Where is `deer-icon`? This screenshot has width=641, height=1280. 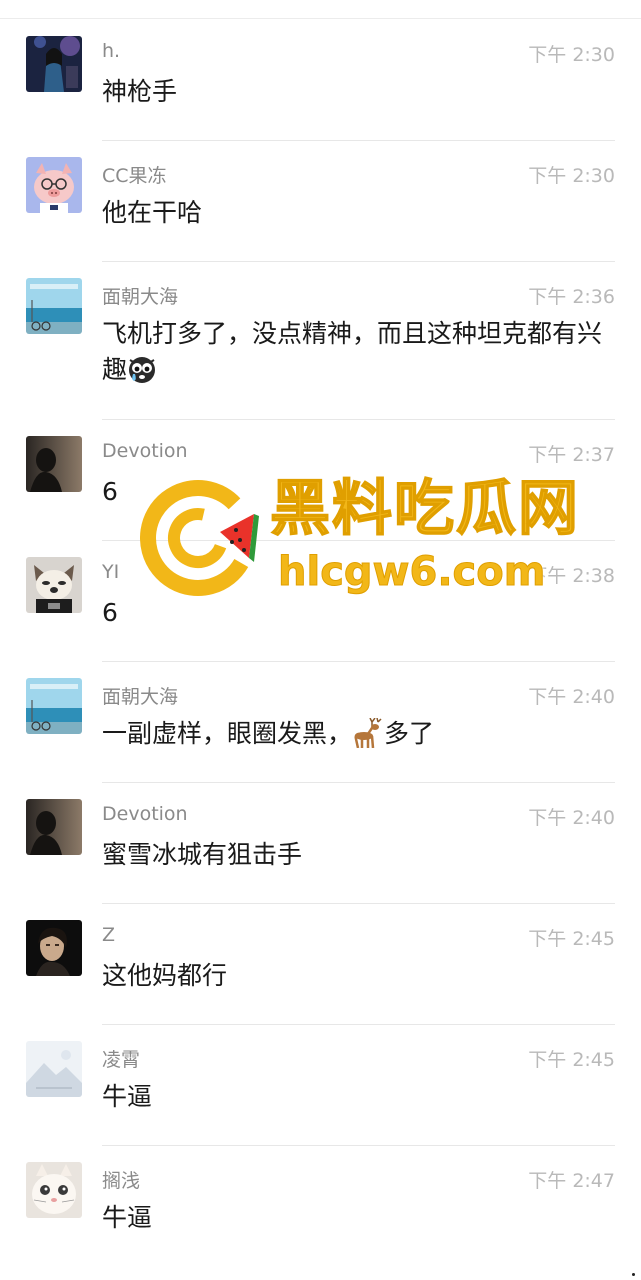 deer-icon is located at coordinates (368, 733).